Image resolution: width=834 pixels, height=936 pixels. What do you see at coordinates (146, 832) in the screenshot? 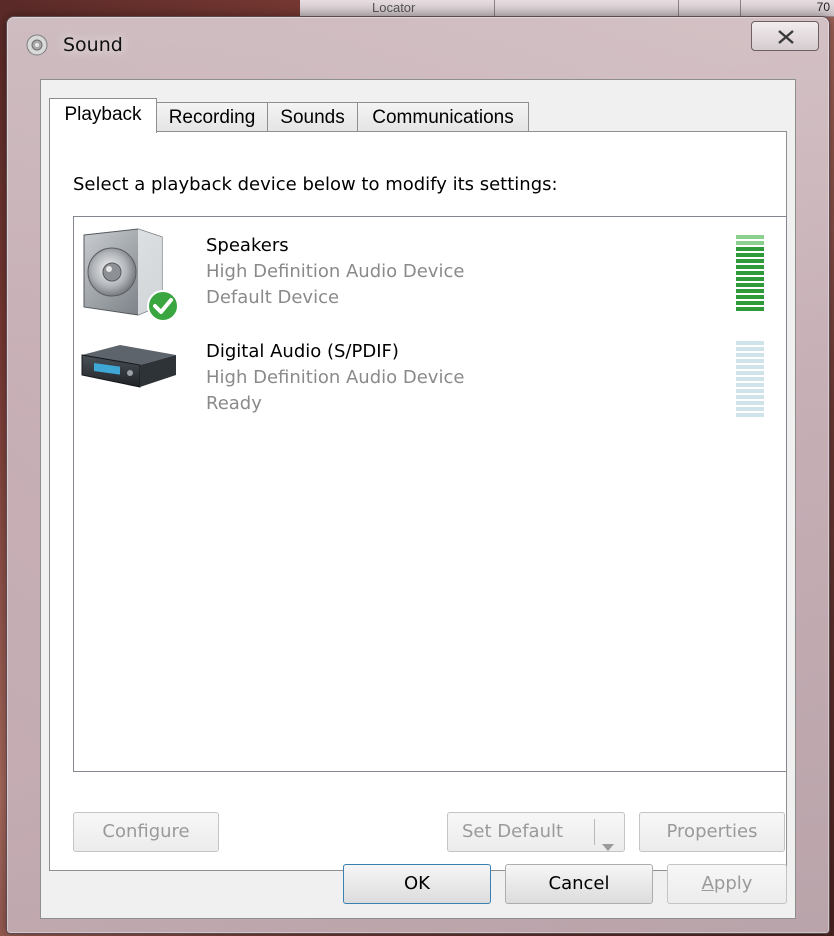
I see `configure-button: Configure` at bounding box center [146, 832].